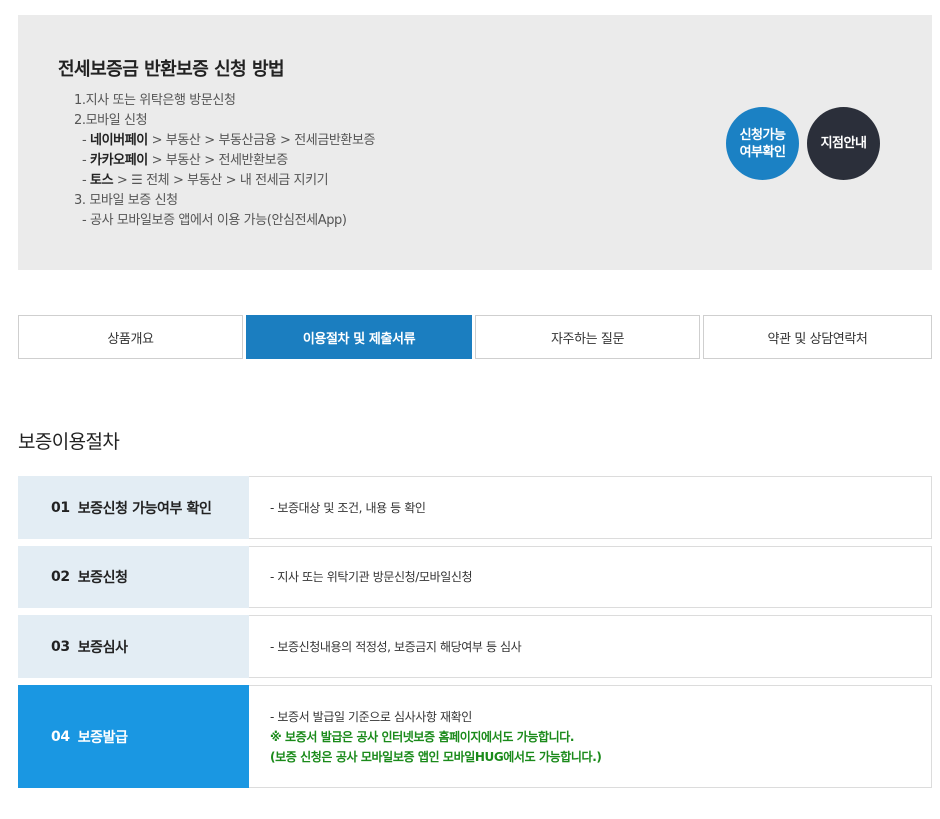  What do you see at coordinates (144, 508) in the screenshot?
I see `step-title: 보증신청 가능여부 확인` at bounding box center [144, 508].